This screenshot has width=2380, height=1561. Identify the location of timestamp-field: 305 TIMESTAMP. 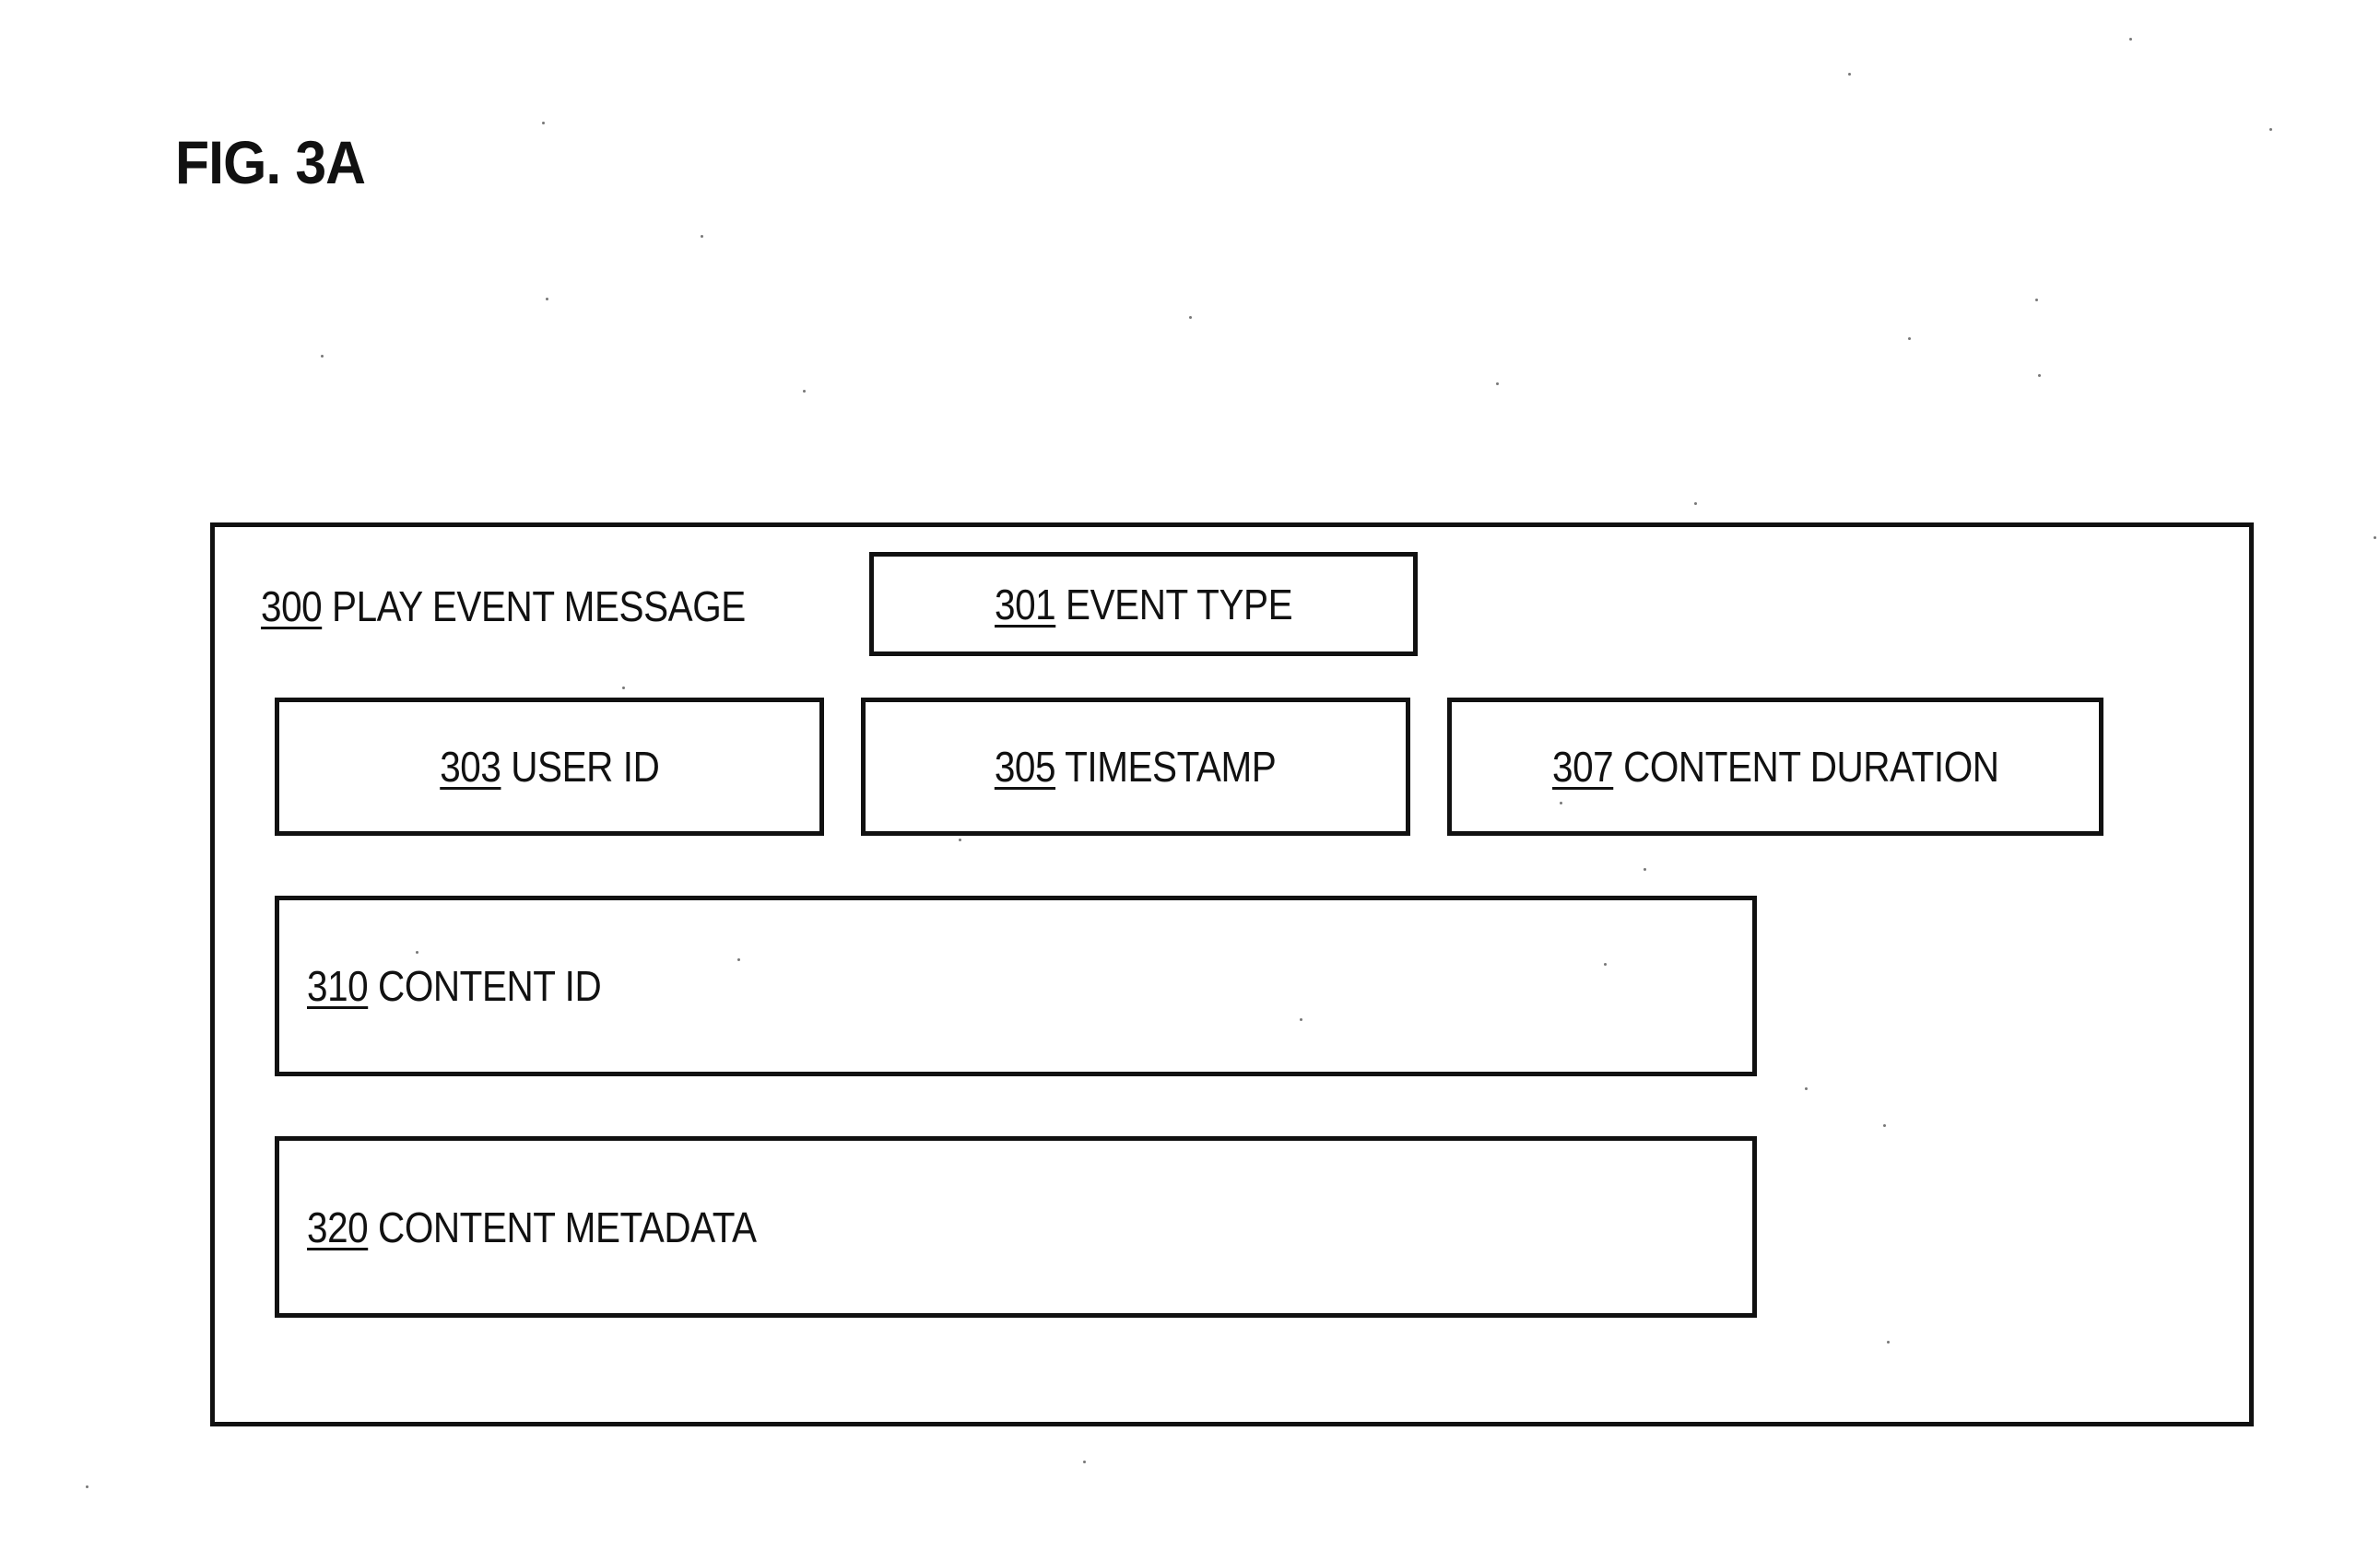
(1135, 767).